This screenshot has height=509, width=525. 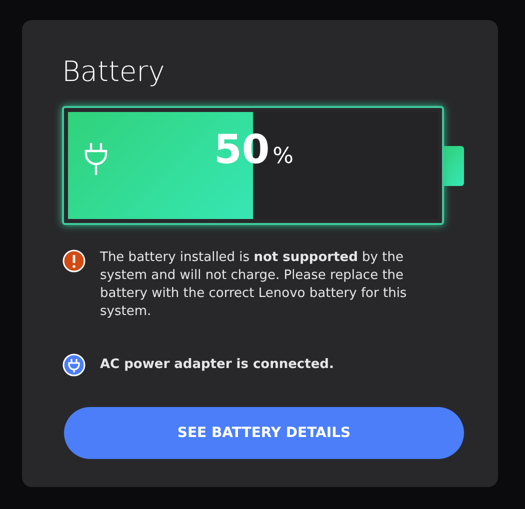 What do you see at coordinates (254, 285) in the screenshot?
I see `warning-text: The battery installed is not supported by the system and will not charge. Please replace the battery with the correct Lenovo battery for this system.` at bounding box center [254, 285].